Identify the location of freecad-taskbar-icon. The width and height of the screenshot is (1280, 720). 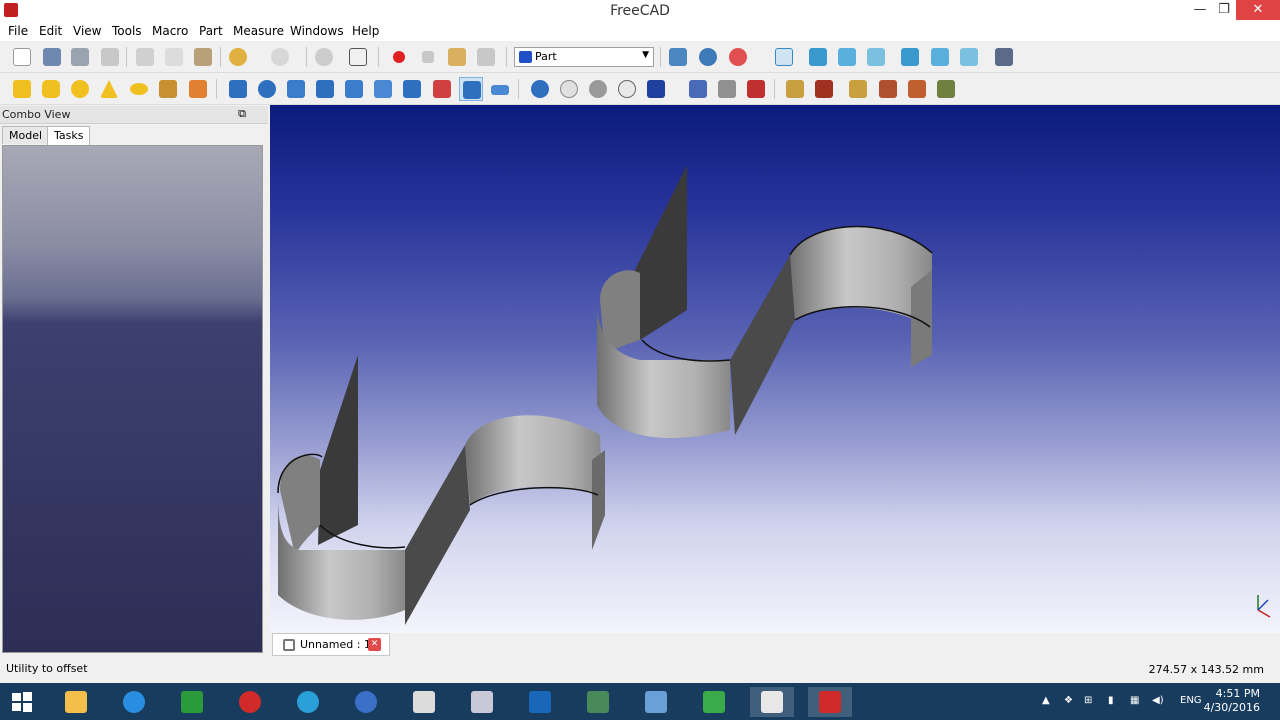
(830, 702).